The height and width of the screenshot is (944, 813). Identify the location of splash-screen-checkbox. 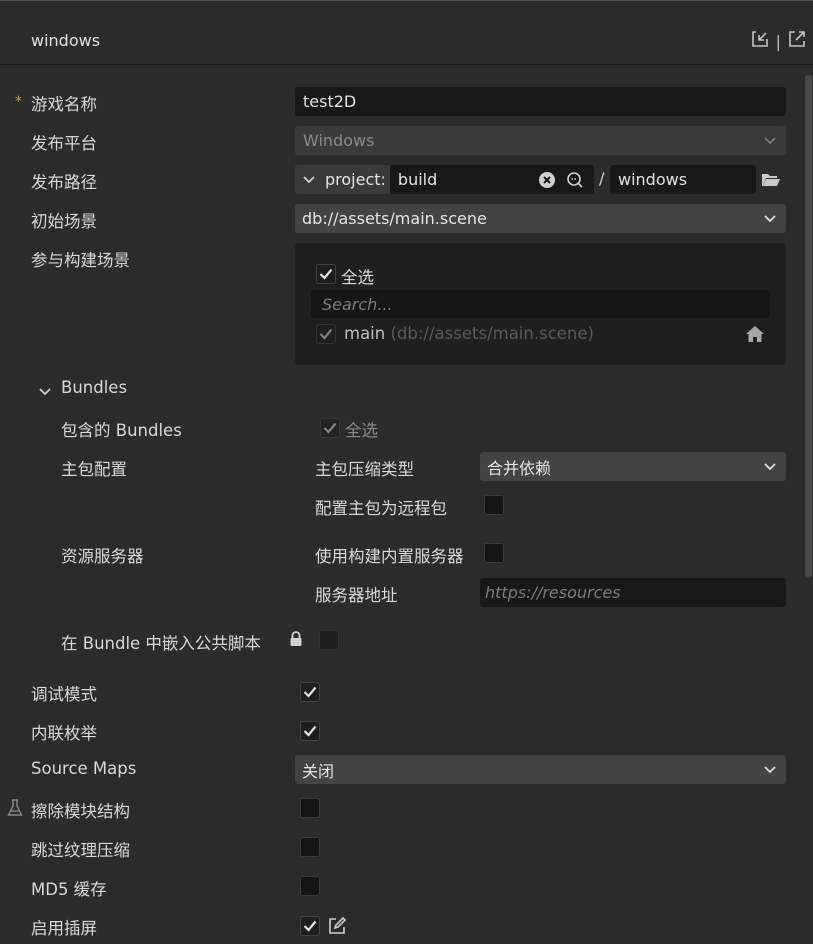
(310, 926).